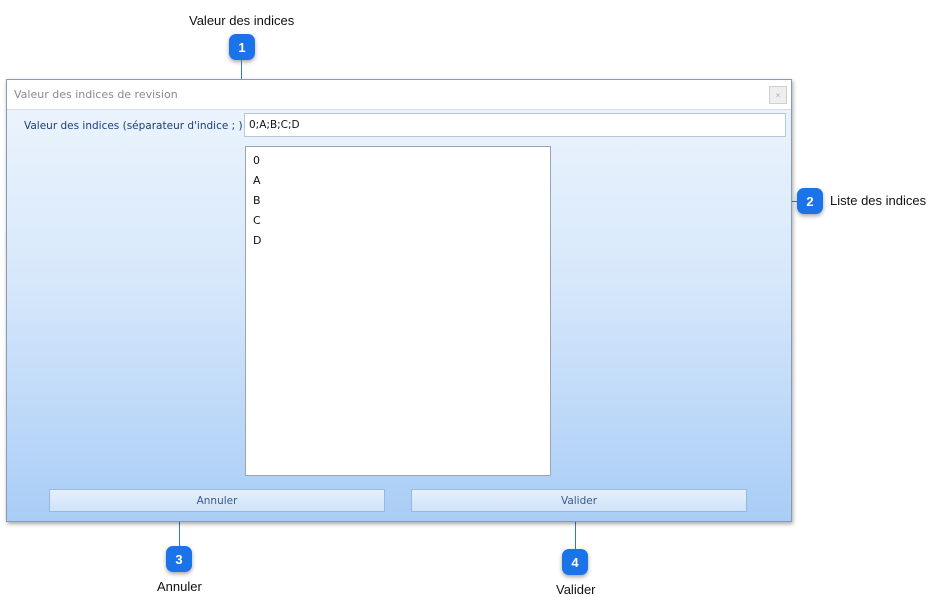 Image resolution: width=944 pixels, height=613 pixels. Describe the element at coordinates (242, 47) in the screenshot. I see `callout-badge-1: 1` at that location.